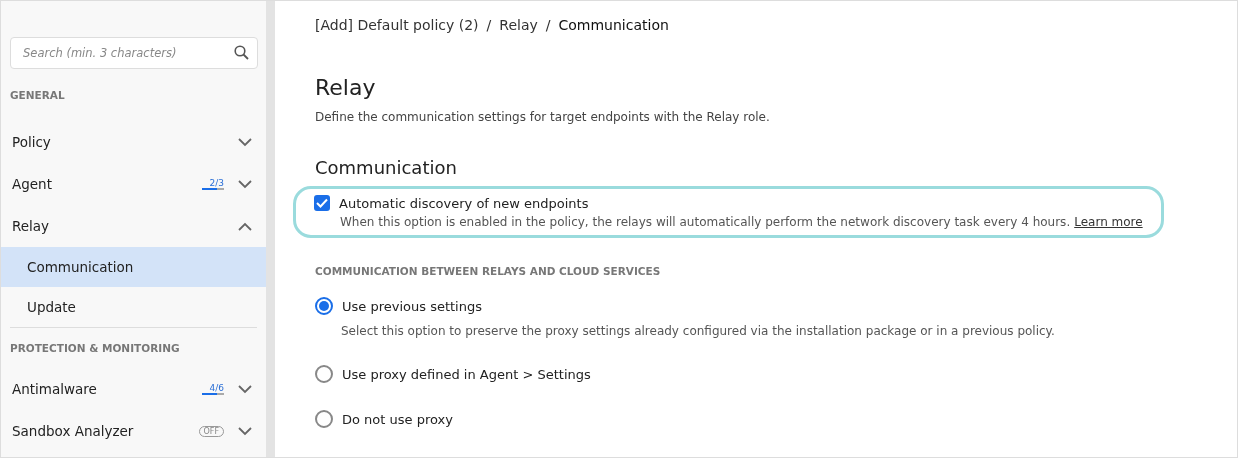 The width and height of the screenshot is (1238, 458). I want to click on option-description: When this option is enabled in the policy, the relays will automatically perform the network discovery task every 4 hours., so click(705, 222).